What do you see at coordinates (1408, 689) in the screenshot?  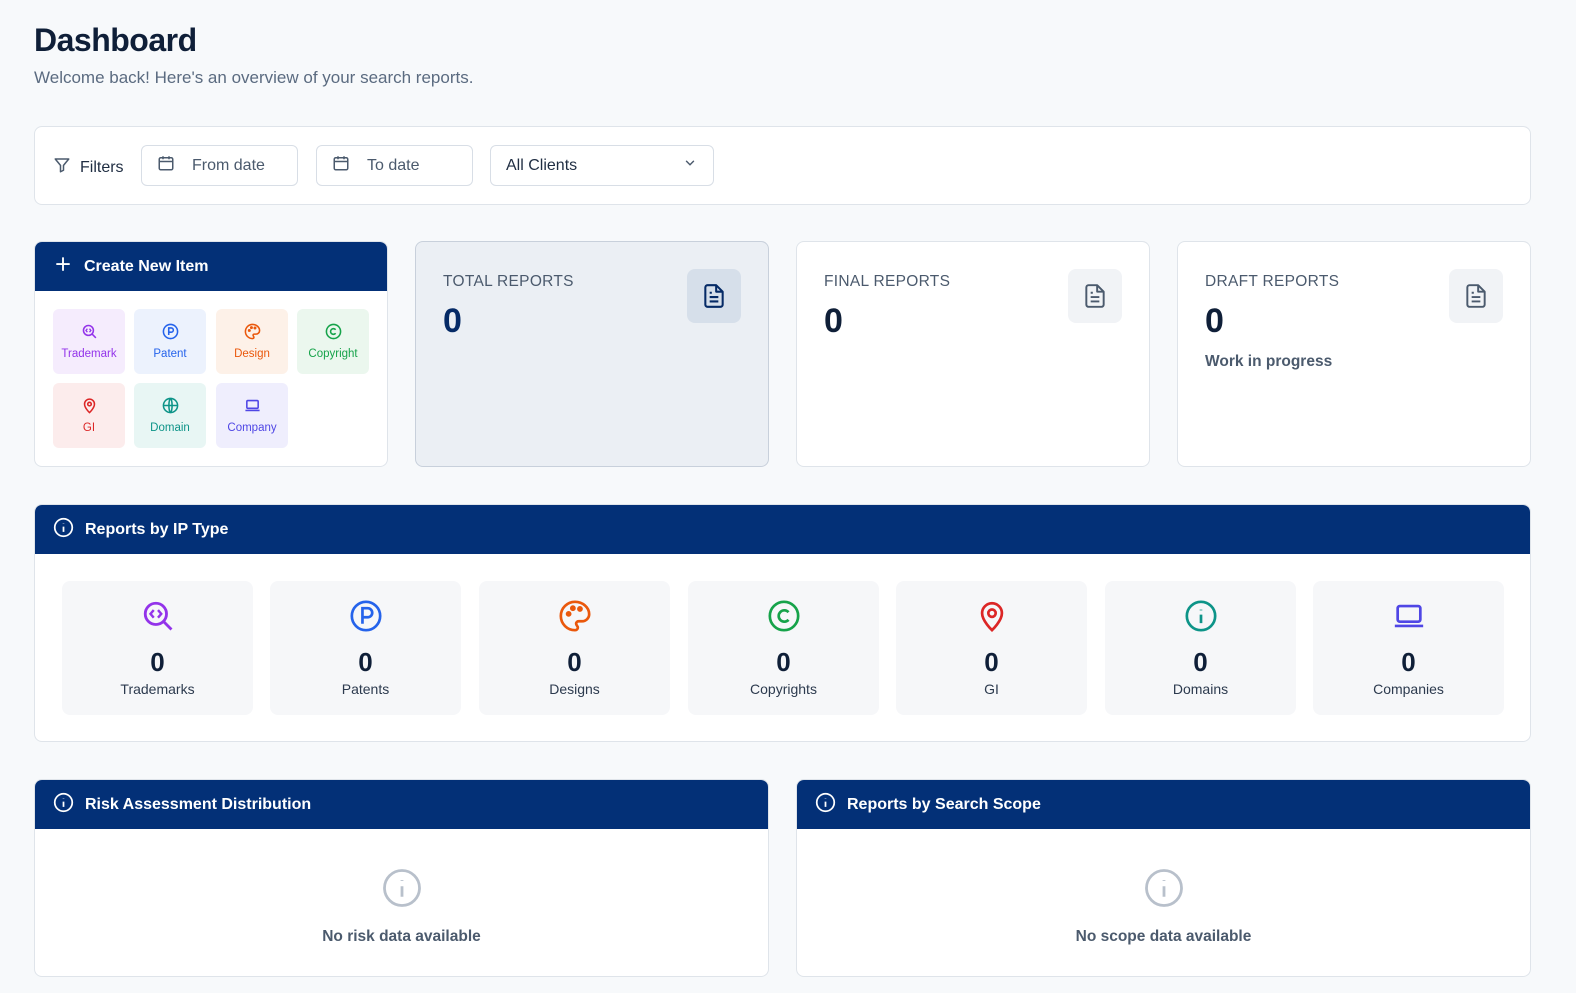 I see `ip-type-companies-label: Companies` at bounding box center [1408, 689].